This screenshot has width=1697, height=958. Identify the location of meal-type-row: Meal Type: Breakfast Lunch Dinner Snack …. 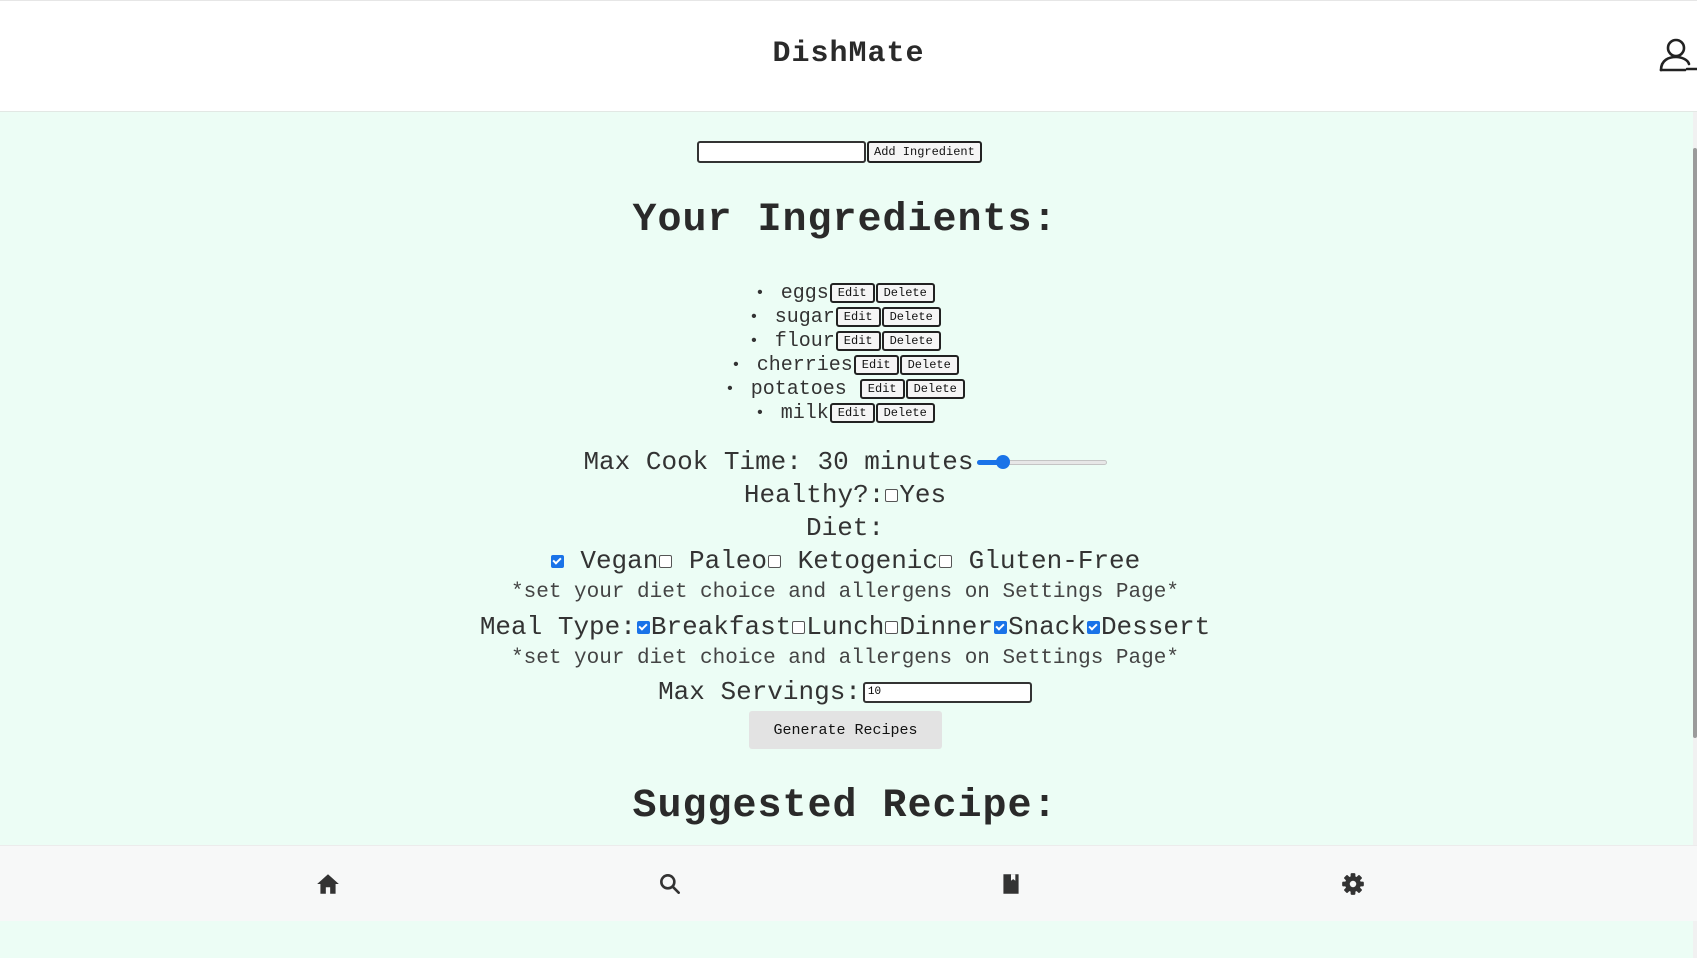
(845, 627).